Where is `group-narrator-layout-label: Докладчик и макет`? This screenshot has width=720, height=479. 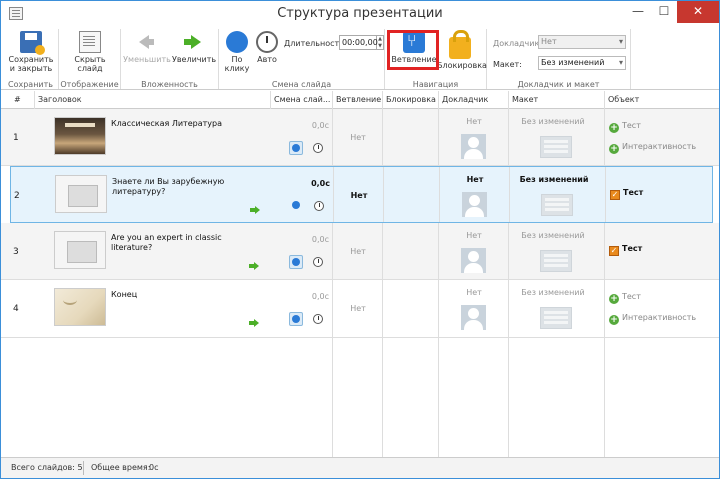
group-narrator-layout-label: Докладчик и макет is located at coordinates (558, 84).